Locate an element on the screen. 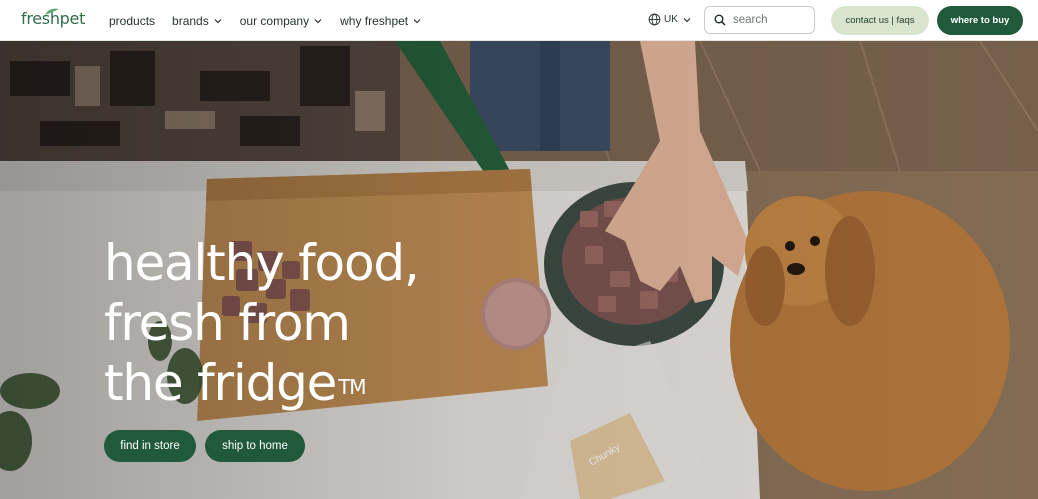  where-to-buy-button: where to buy is located at coordinates (980, 20).